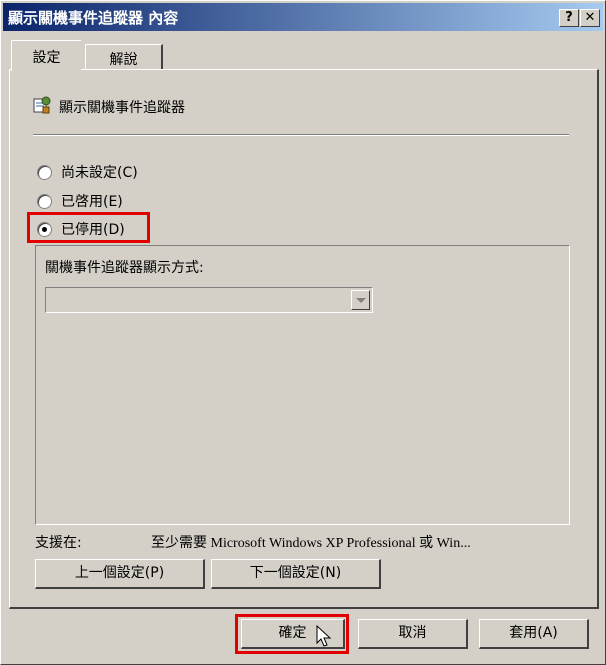  What do you see at coordinates (296, 574) in the screenshot?
I see `next-setting-button: 下一個設定(N)` at bounding box center [296, 574].